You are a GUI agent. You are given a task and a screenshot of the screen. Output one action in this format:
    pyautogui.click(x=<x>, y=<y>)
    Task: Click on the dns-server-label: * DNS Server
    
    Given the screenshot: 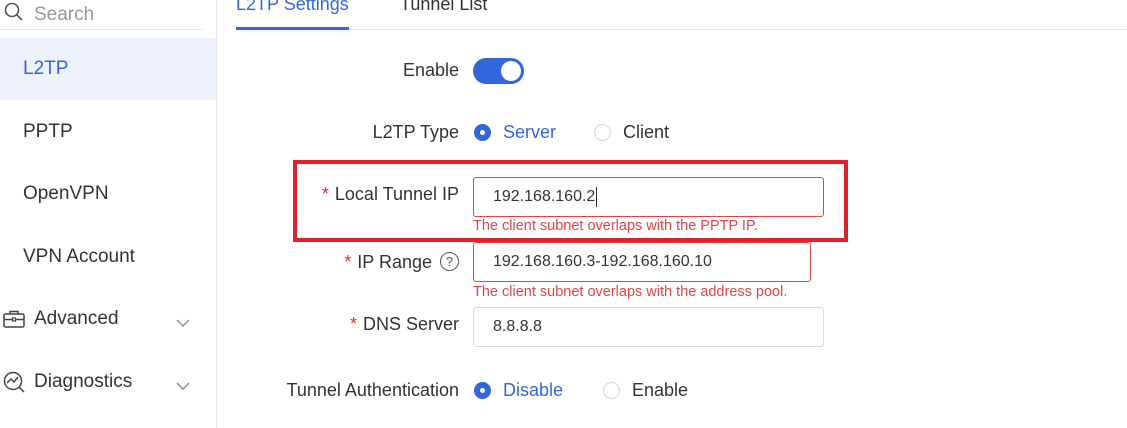 What is the action you would take?
    pyautogui.click(x=404, y=324)
    